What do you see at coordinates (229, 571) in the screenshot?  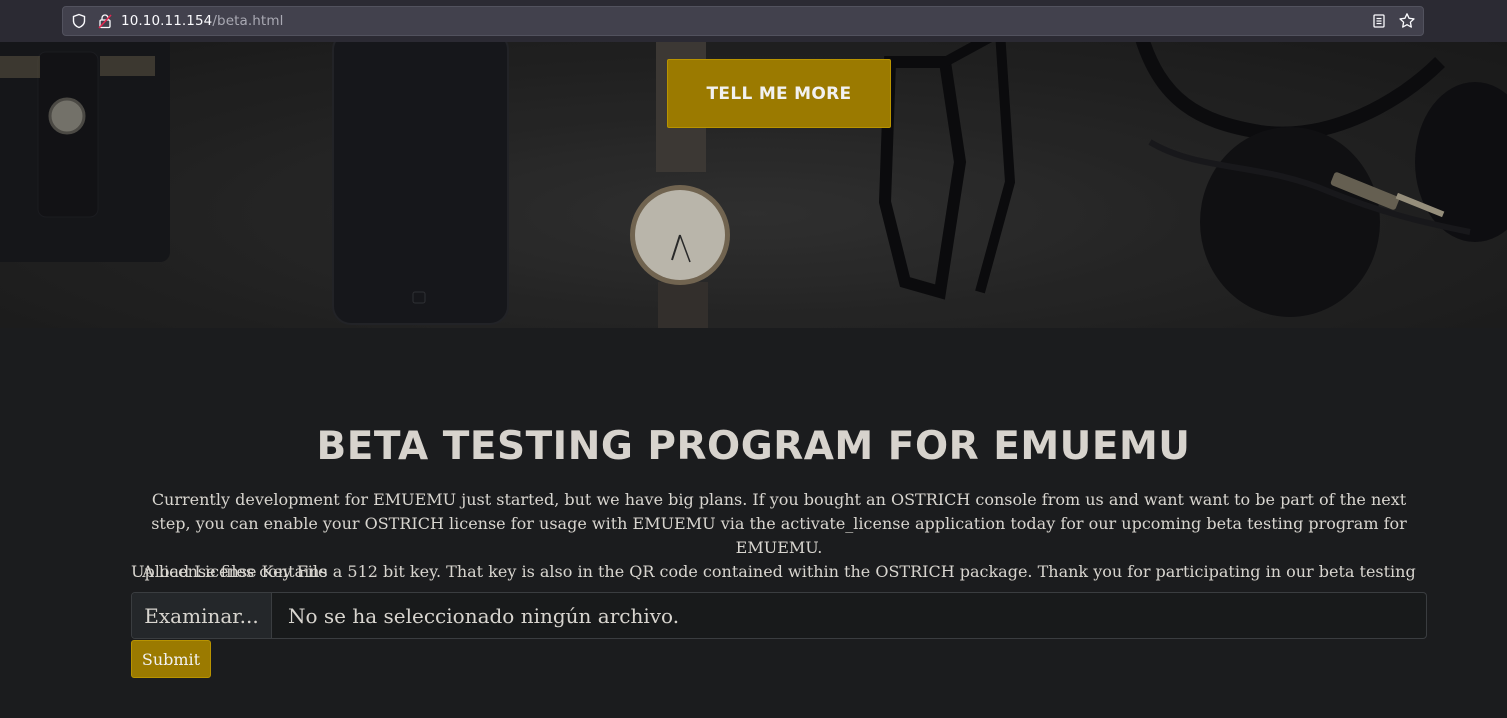 I see `upload-label: Upload License Key File` at bounding box center [229, 571].